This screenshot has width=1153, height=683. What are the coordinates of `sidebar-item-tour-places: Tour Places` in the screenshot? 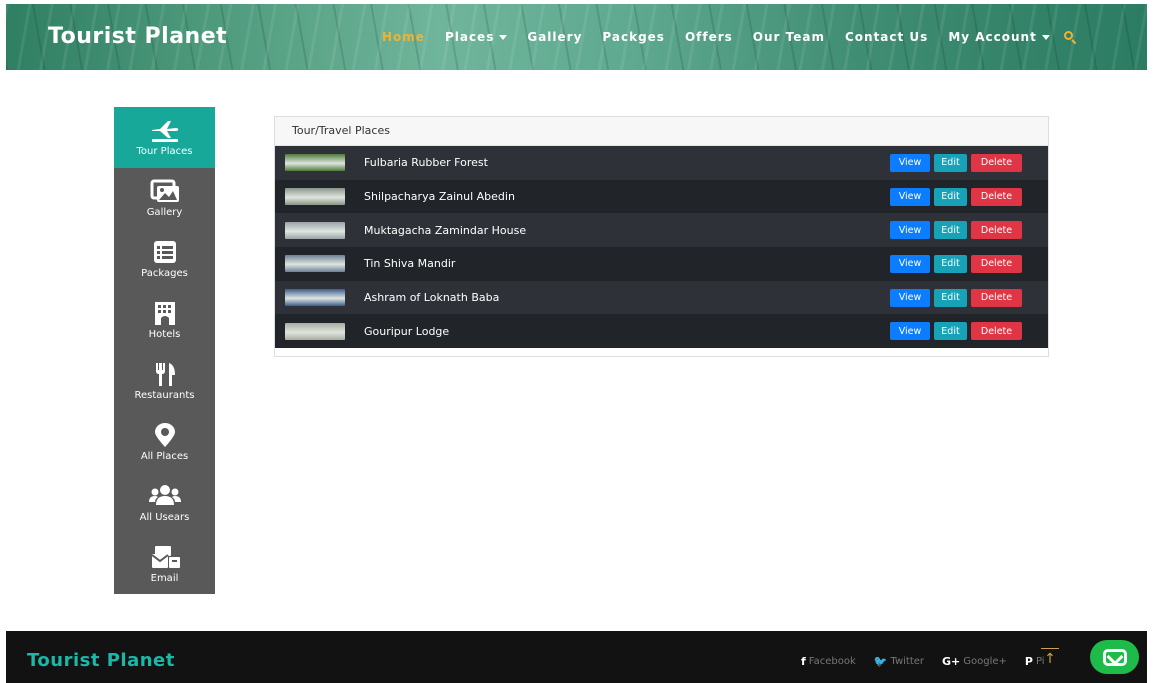 It's located at (164, 137).